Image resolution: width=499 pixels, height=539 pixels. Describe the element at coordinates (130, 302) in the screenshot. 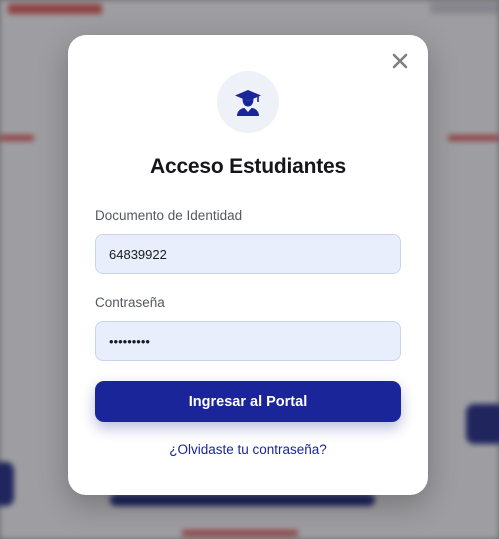

I see `password-label: Contraseña` at that location.